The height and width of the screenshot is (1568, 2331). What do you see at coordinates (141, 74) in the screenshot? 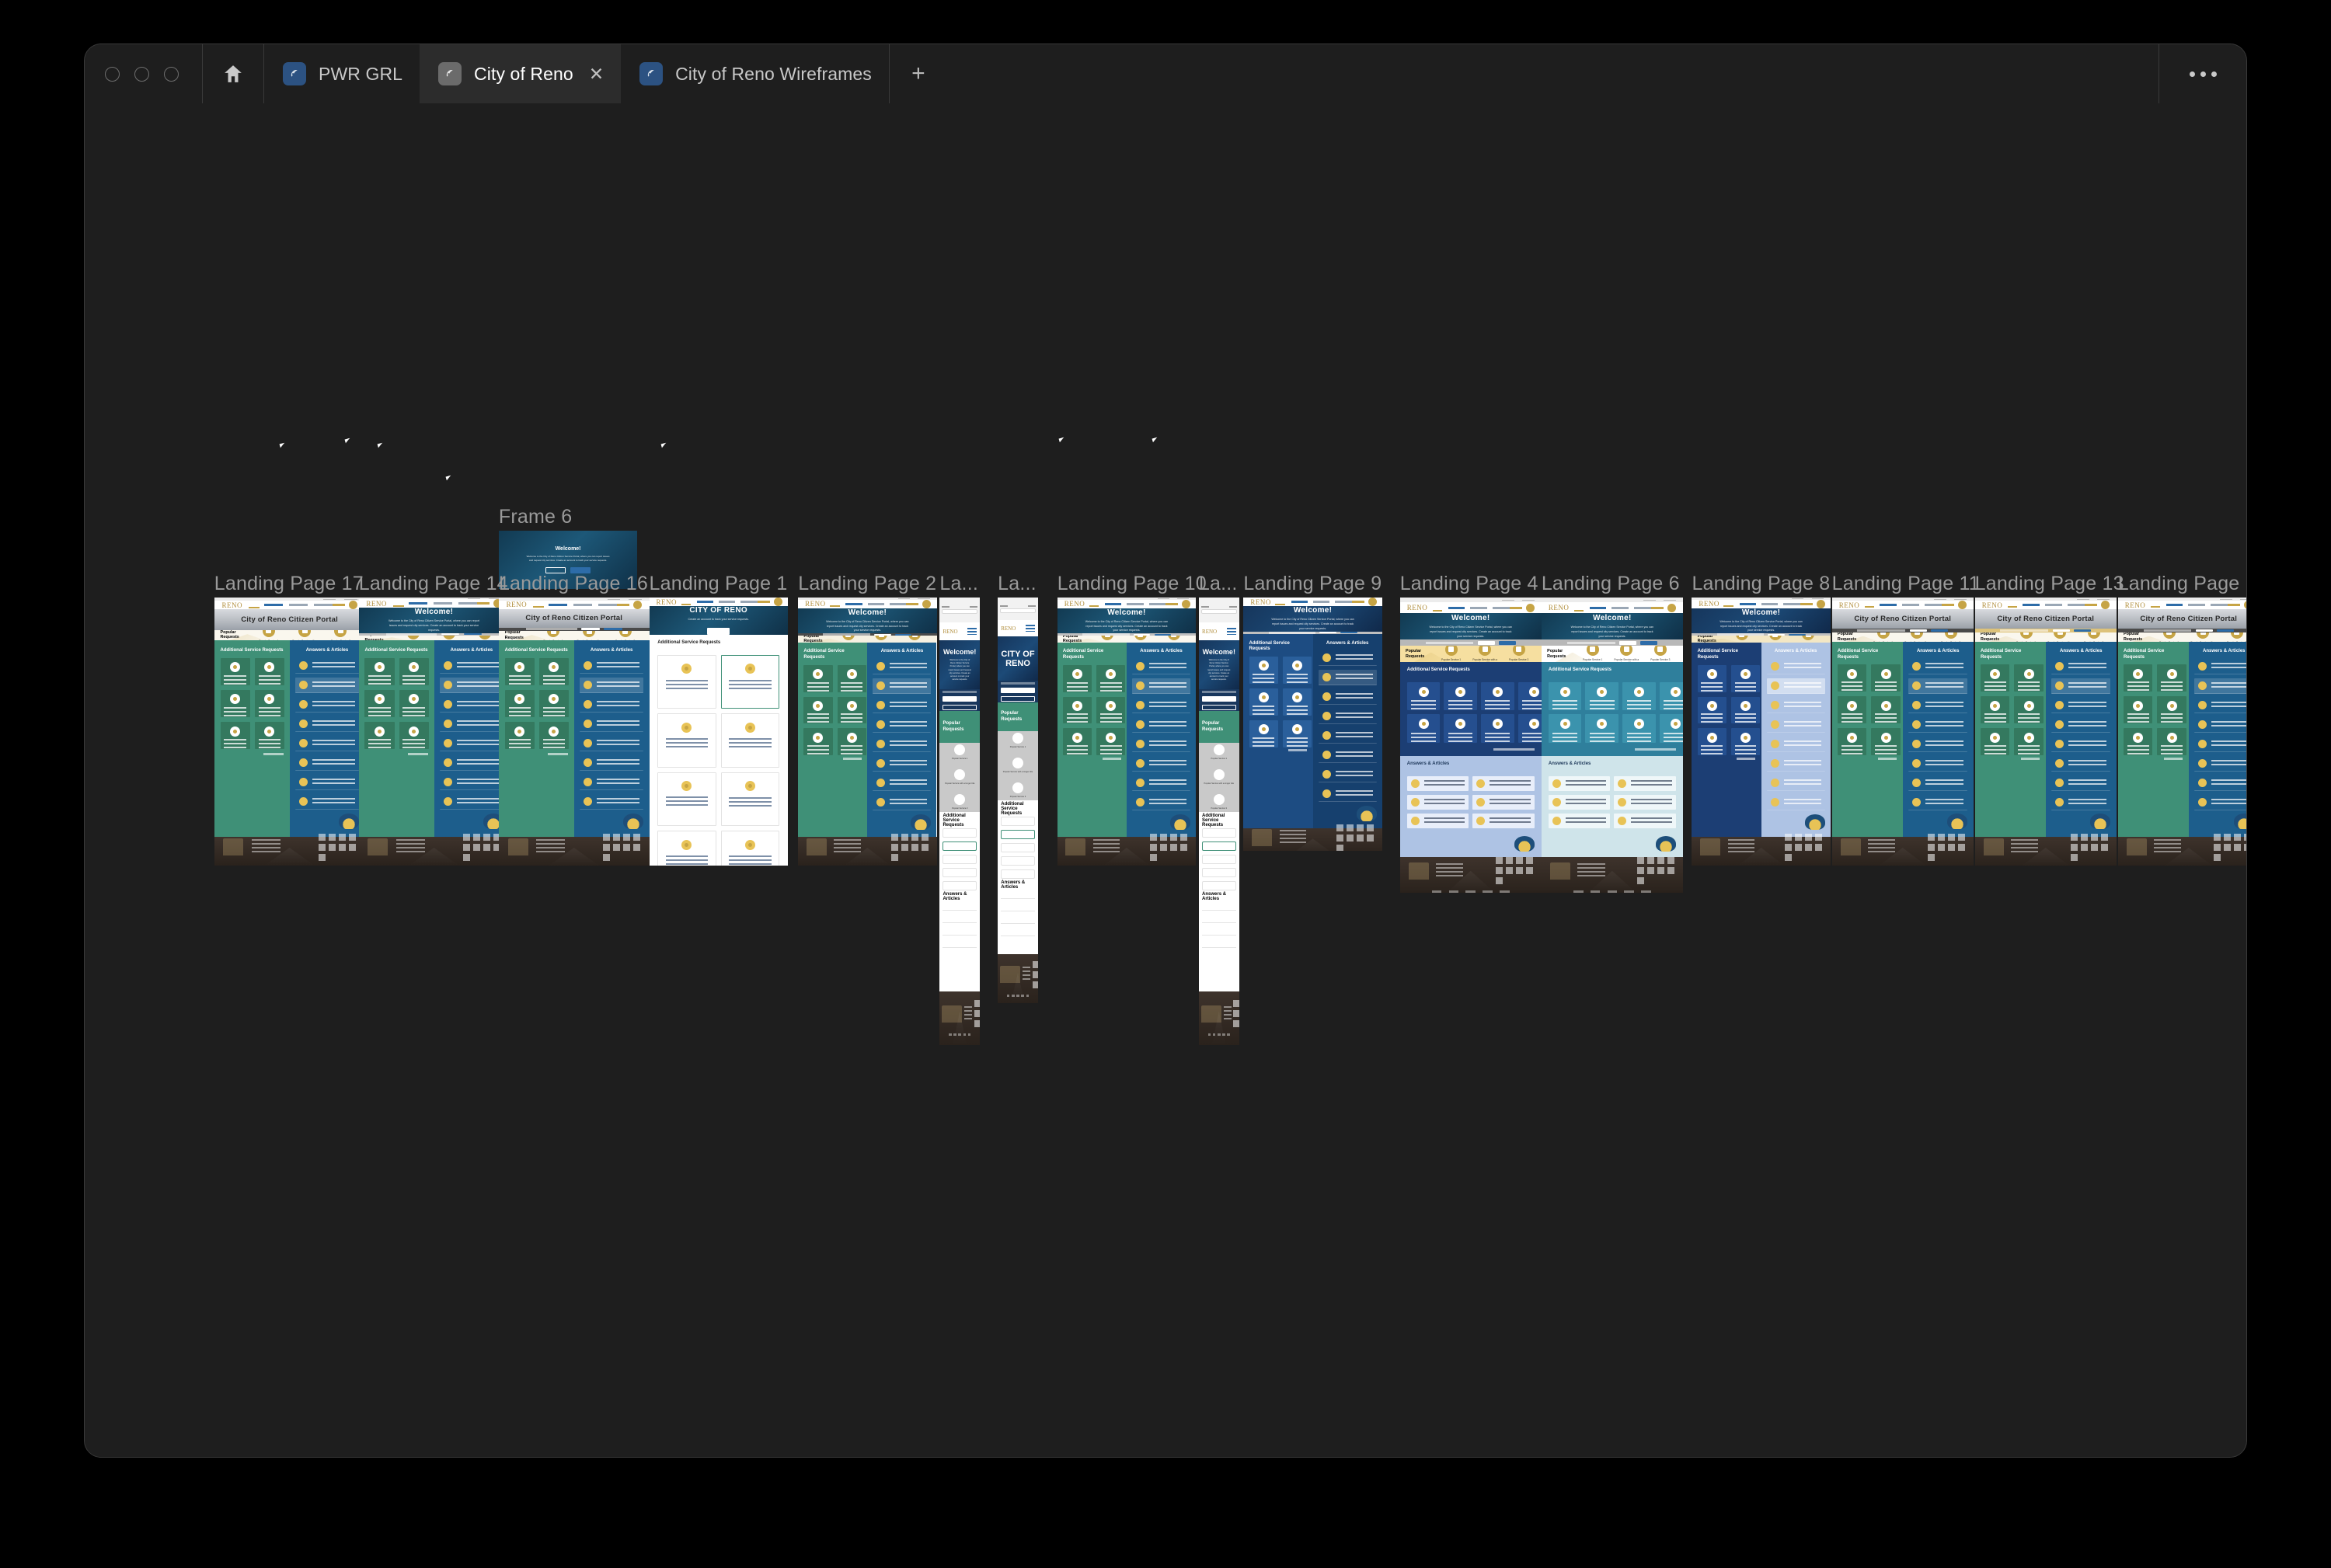
I see `minimize-window-button` at bounding box center [141, 74].